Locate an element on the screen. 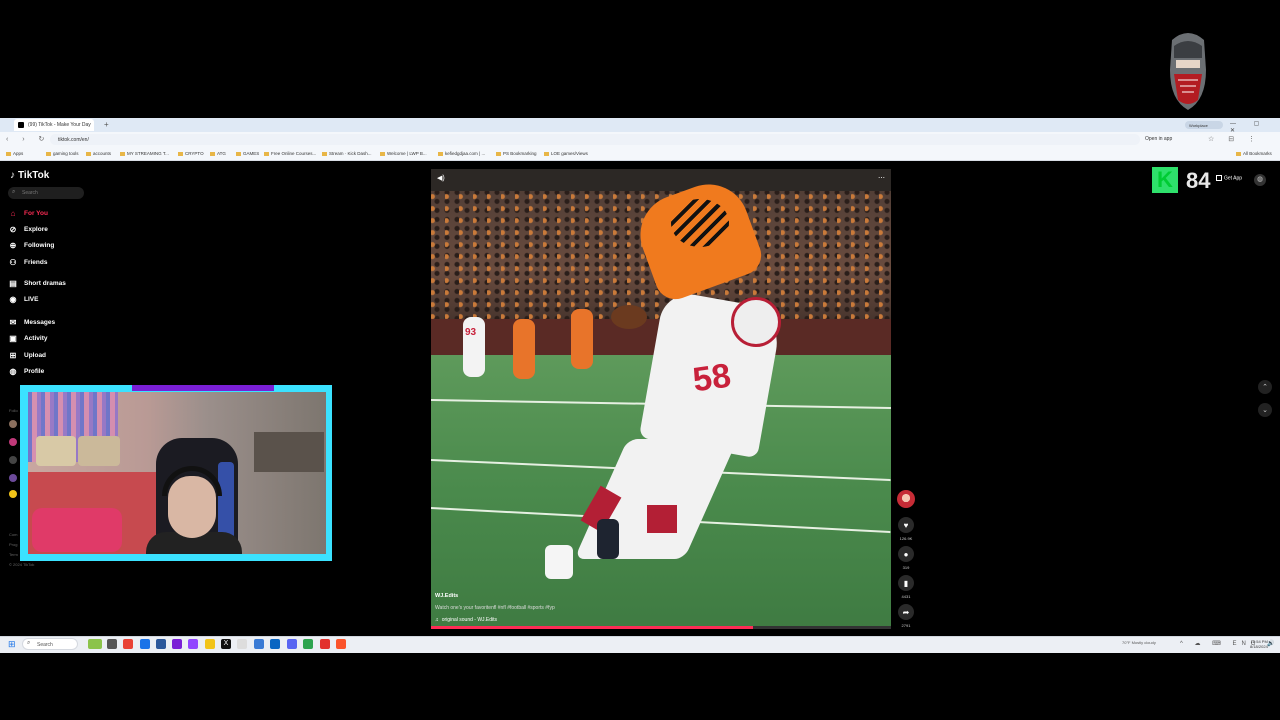 The width and height of the screenshot is (1280, 720). comment-count: 319 is located at coordinates (906, 567).